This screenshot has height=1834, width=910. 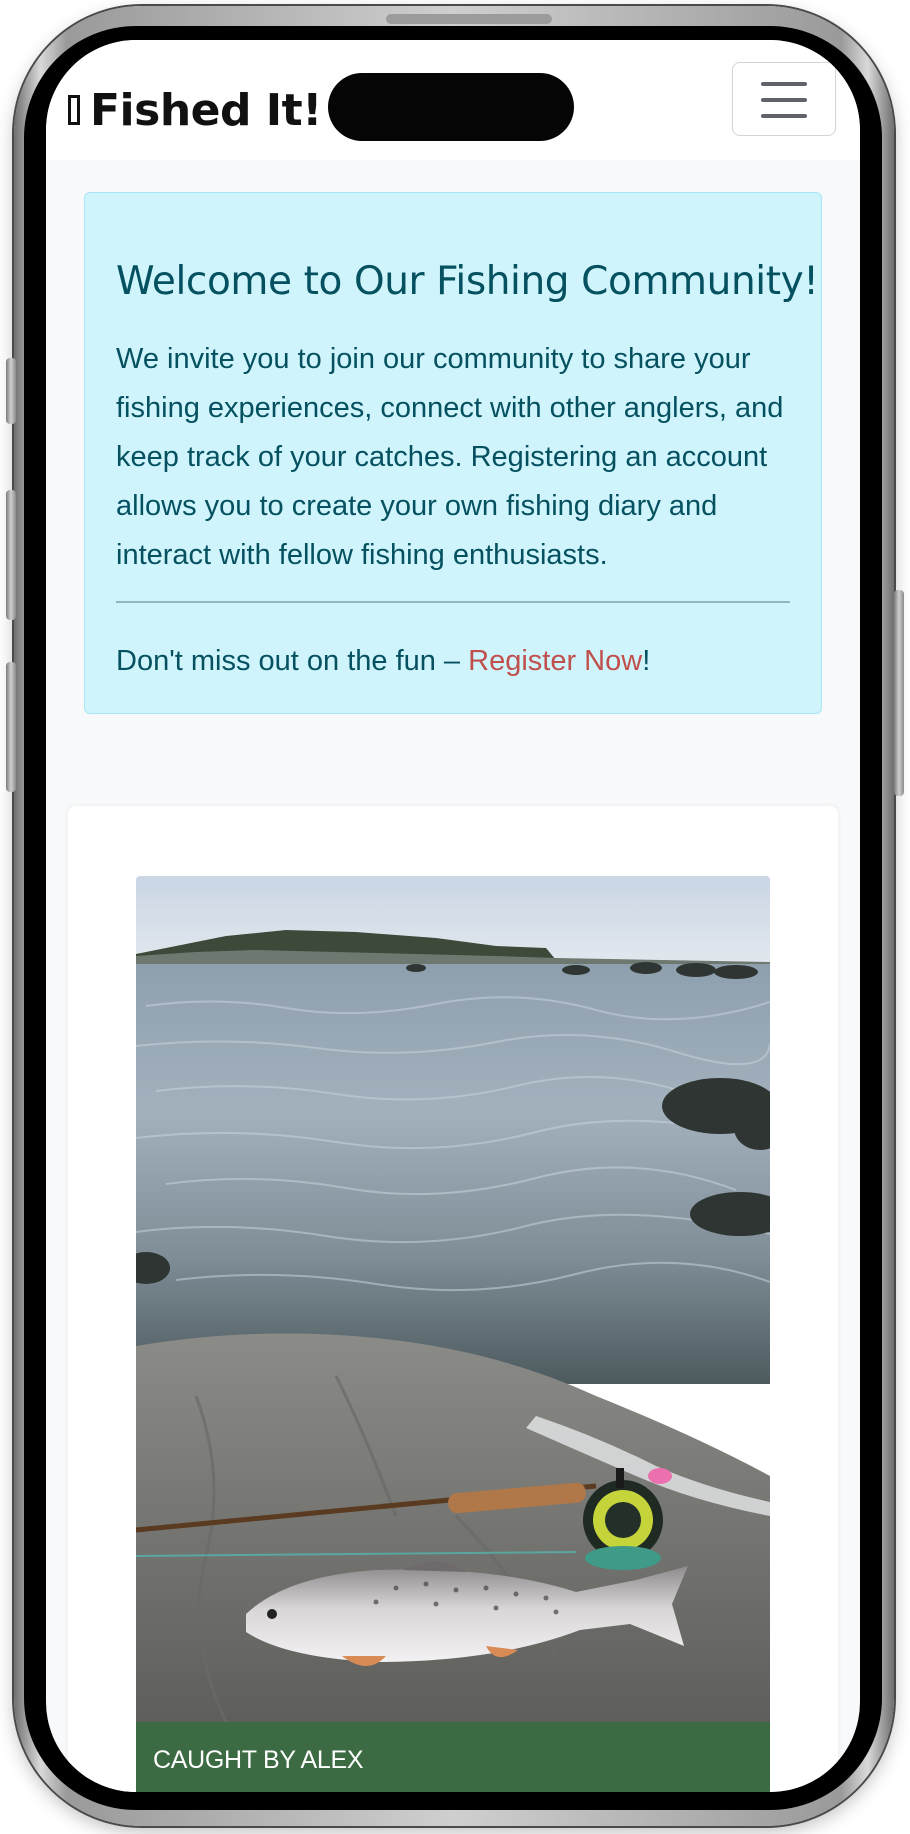 What do you see at coordinates (646, 661) in the screenshot?
I see `register-callout-suffix: !` at bounding box center [646, 661].